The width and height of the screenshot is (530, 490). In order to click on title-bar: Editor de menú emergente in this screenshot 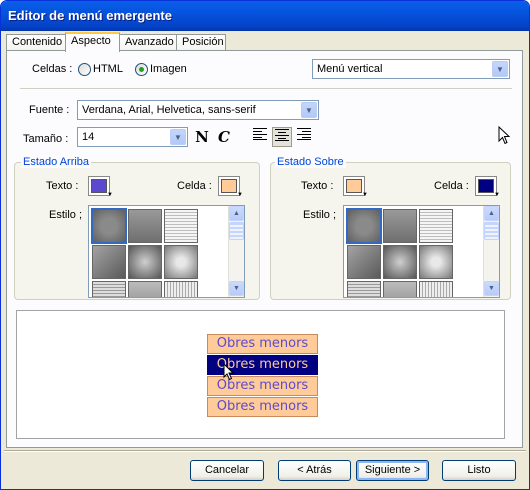, I will do `click(265, 16)`.